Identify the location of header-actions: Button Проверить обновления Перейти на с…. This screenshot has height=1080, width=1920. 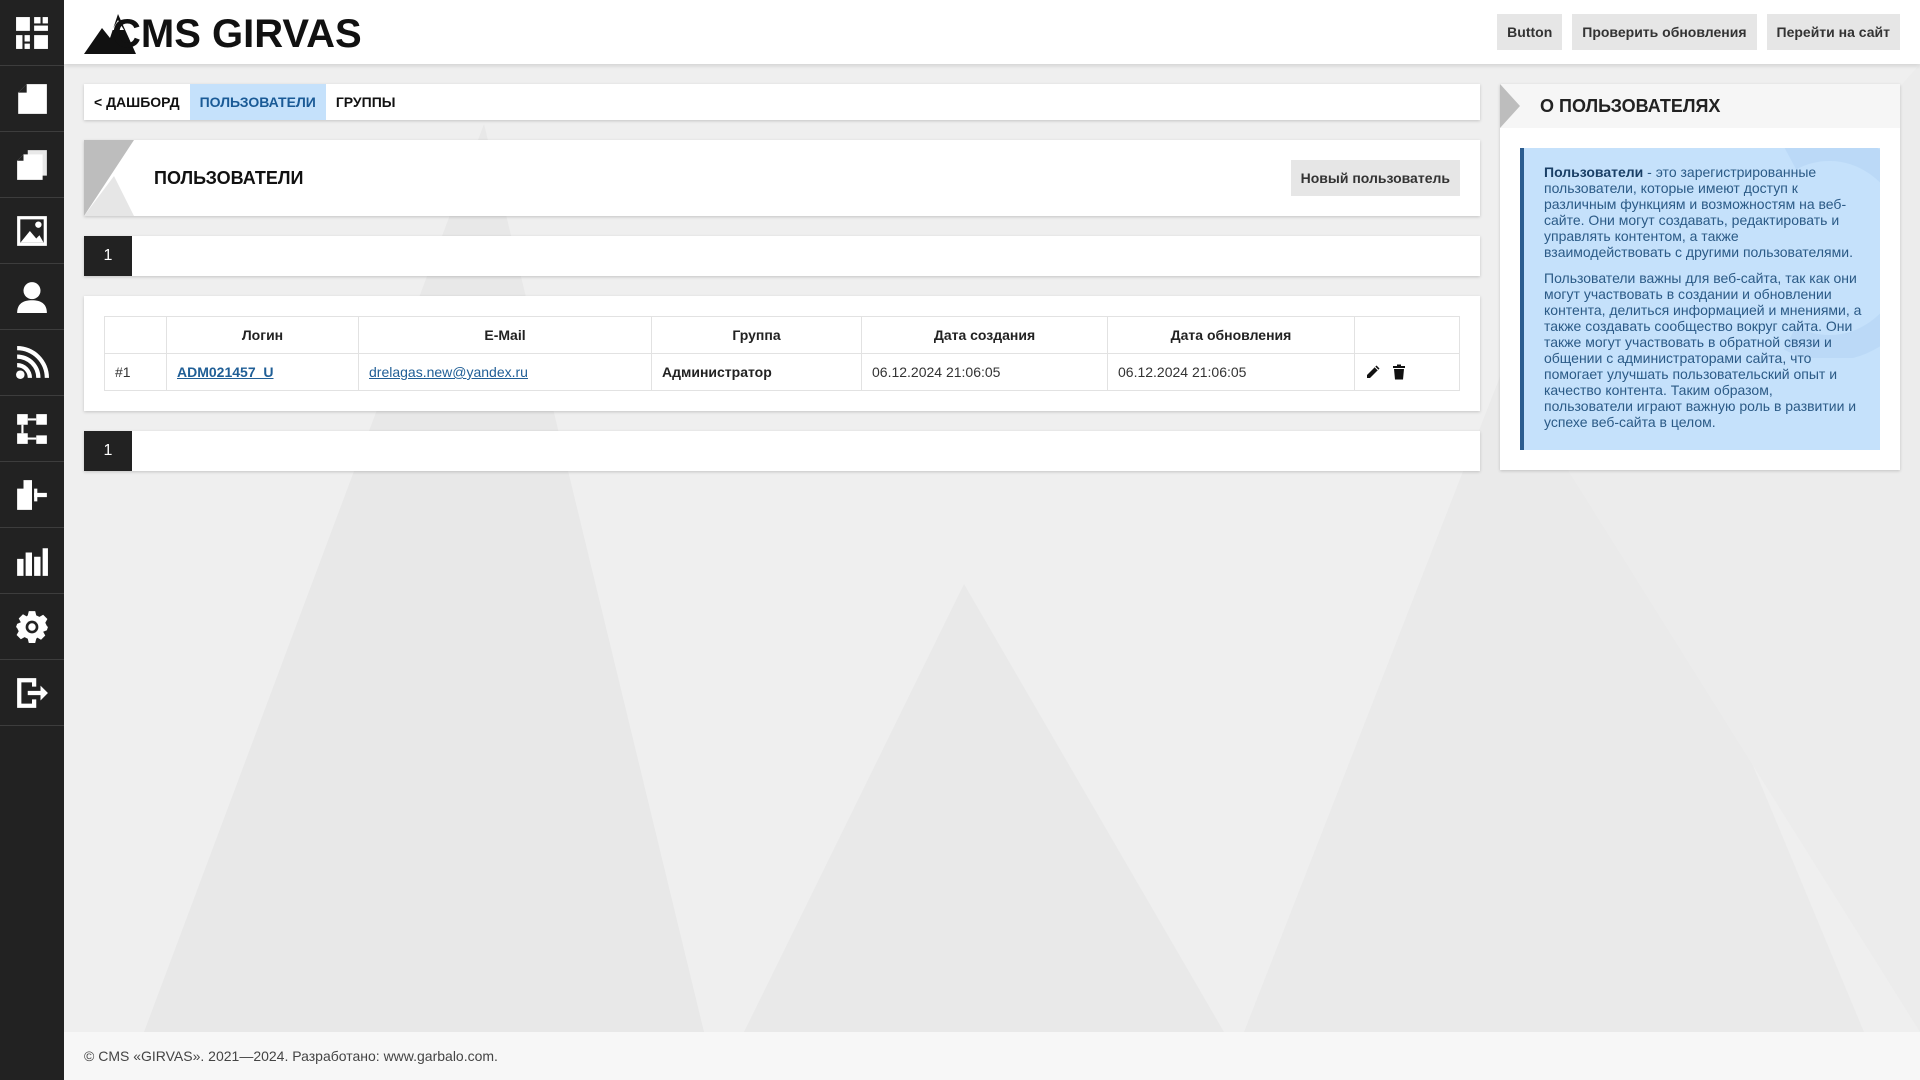
(1698, 32).